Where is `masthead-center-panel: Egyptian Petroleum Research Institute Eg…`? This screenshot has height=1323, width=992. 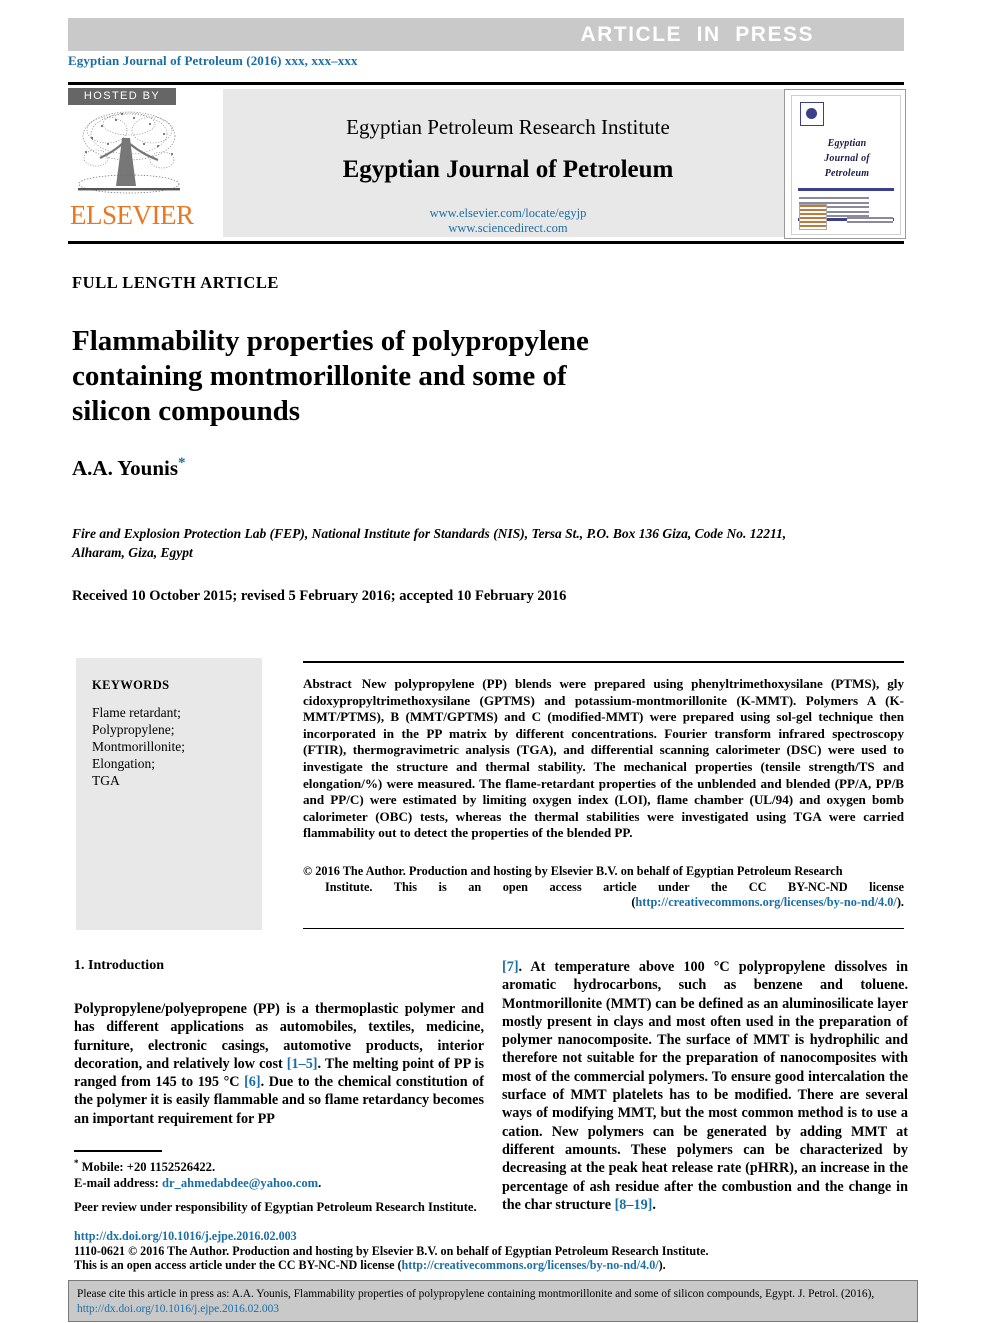
masthead-center-panel: Egyptian Petroleum Research Institute Eg… is located at coordinates (508, 163).